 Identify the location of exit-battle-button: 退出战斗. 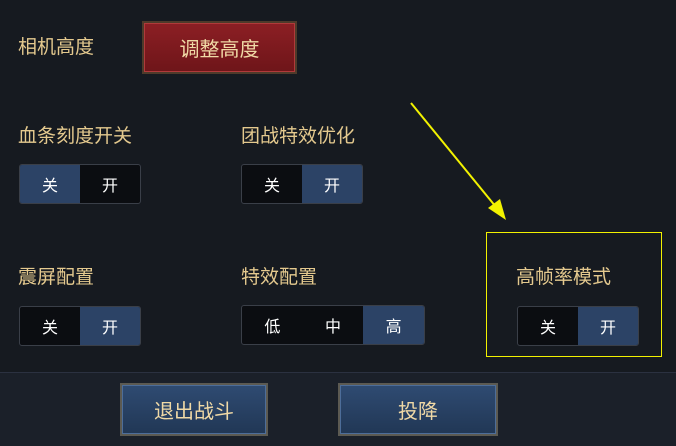
(194, 409).